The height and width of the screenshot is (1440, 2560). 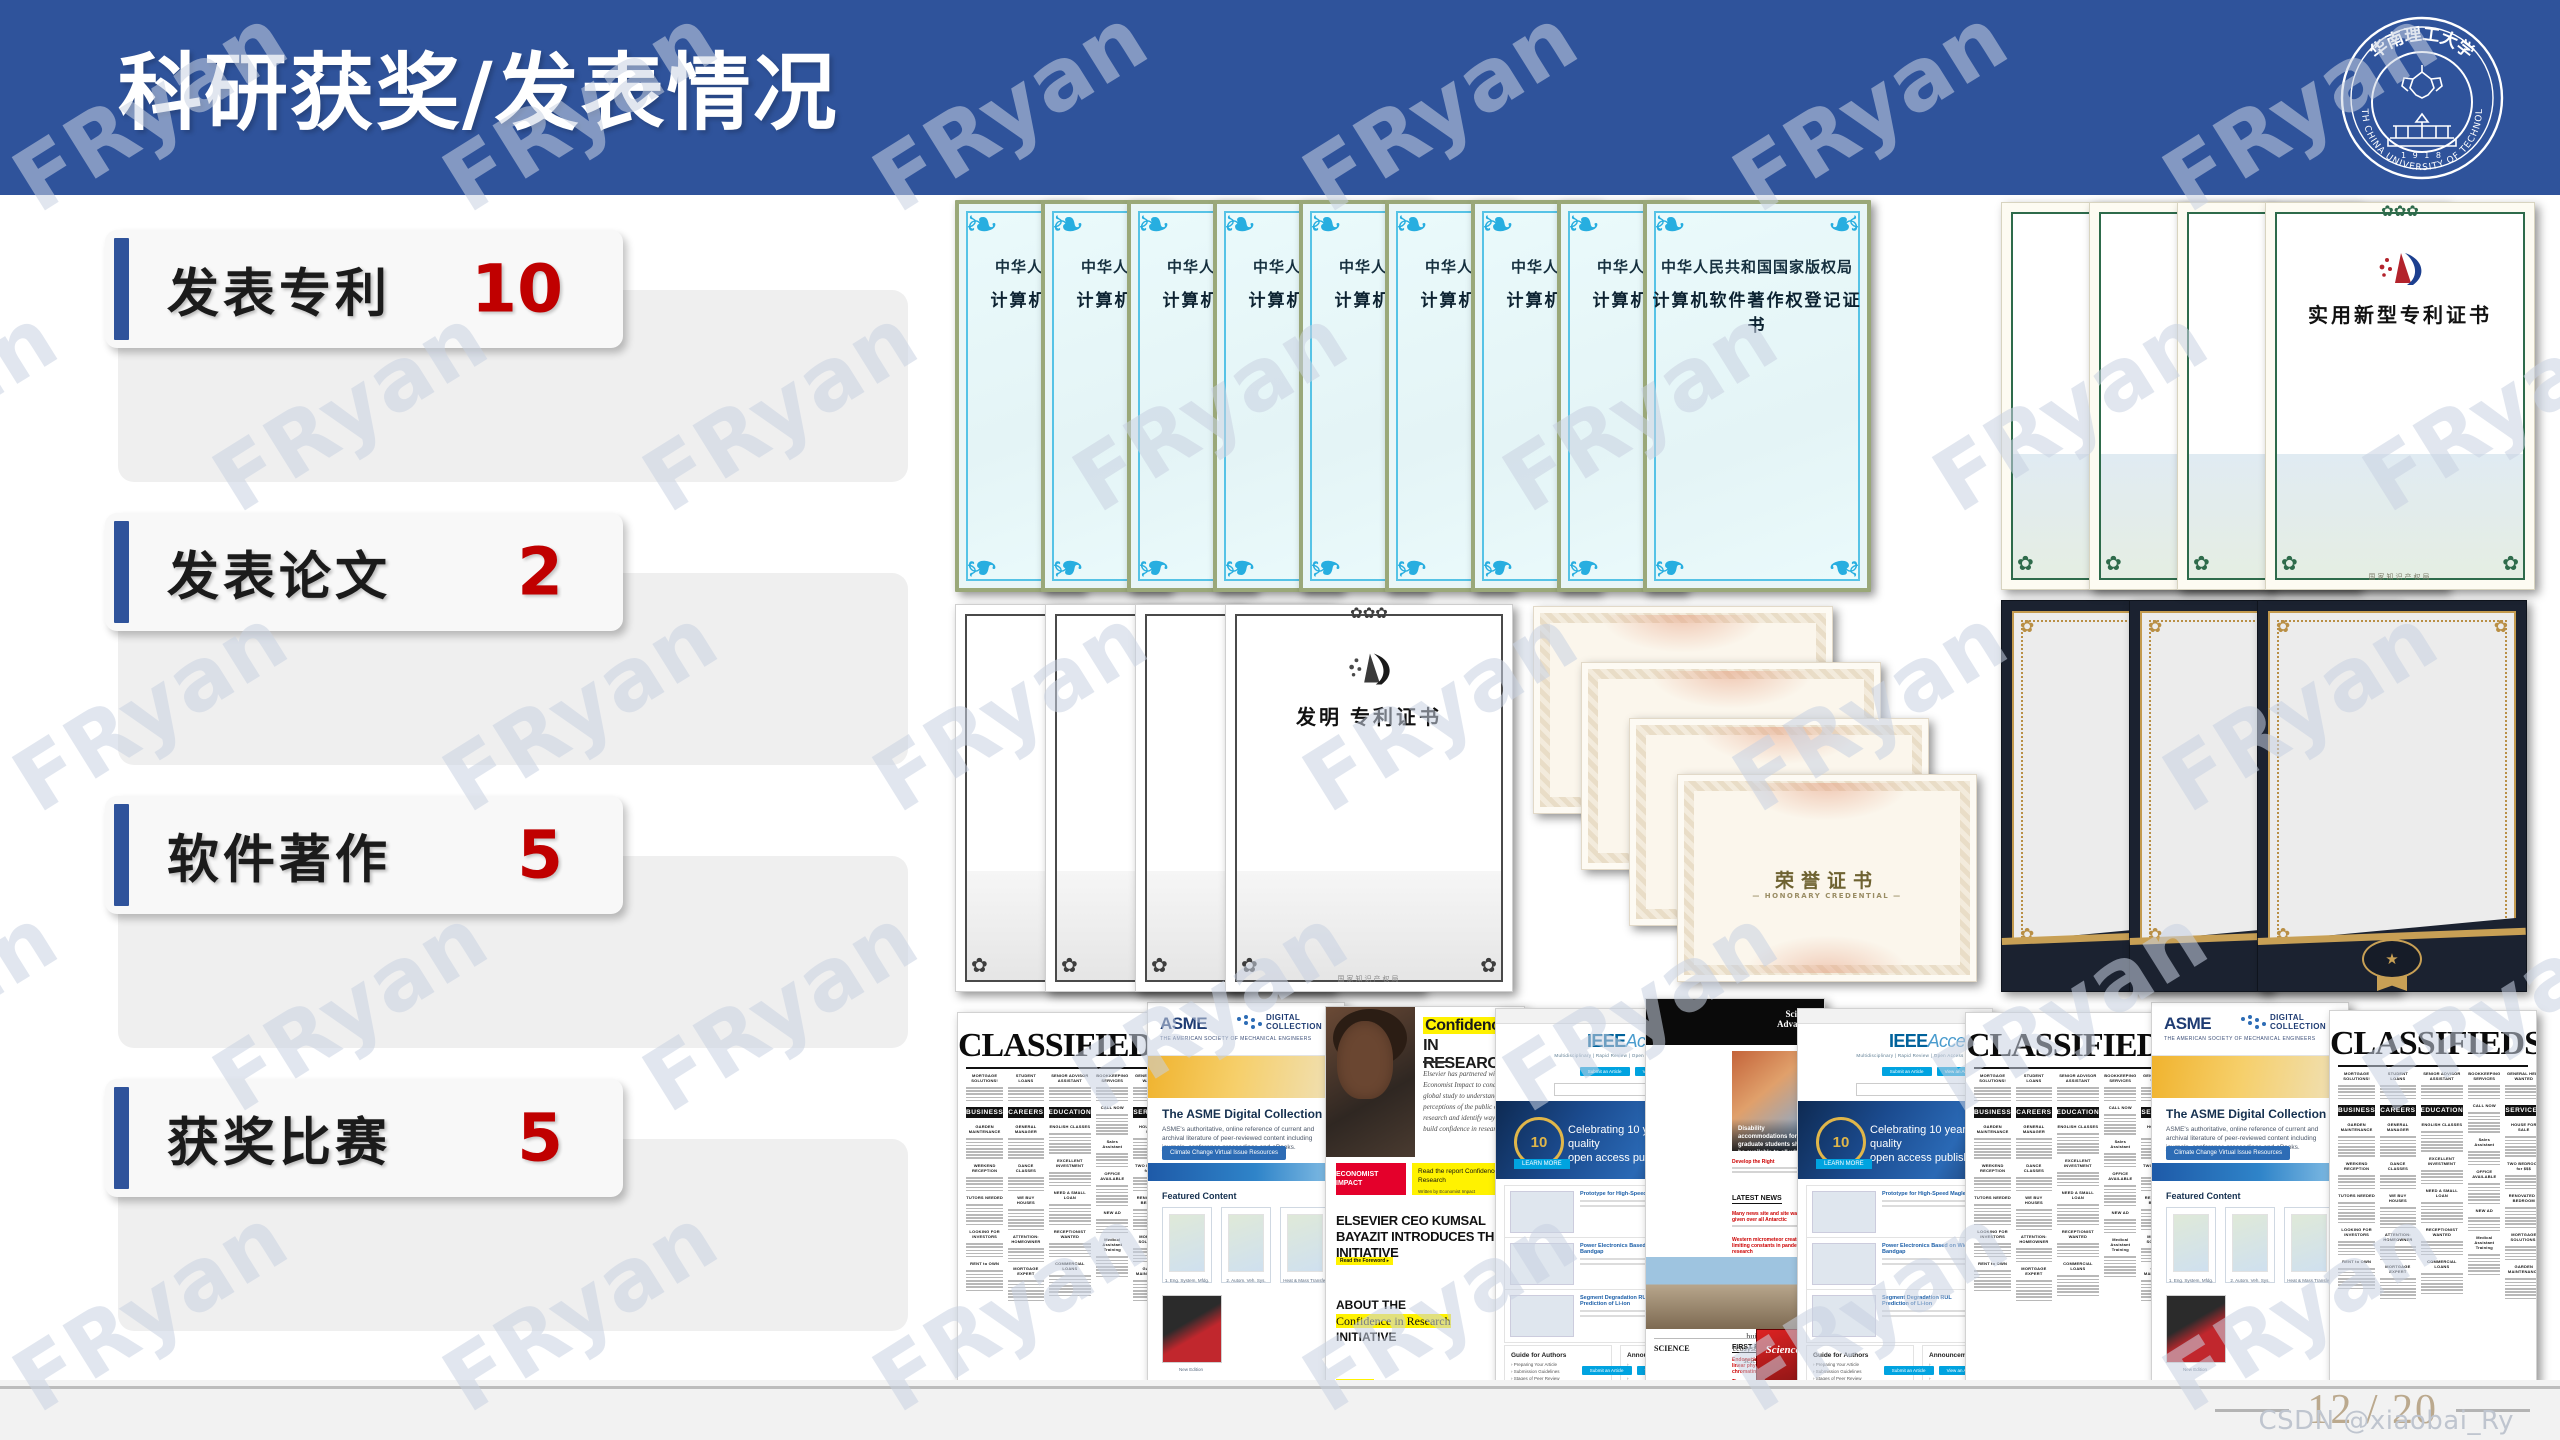 What do you see at coordinates (1369, 798) in the screenshot?
I see `invention-patent-certificate: ✿ ✿ ✿✿✿ 发明 专利证书 国家知识产权局` at bounding box center [1369, 798].